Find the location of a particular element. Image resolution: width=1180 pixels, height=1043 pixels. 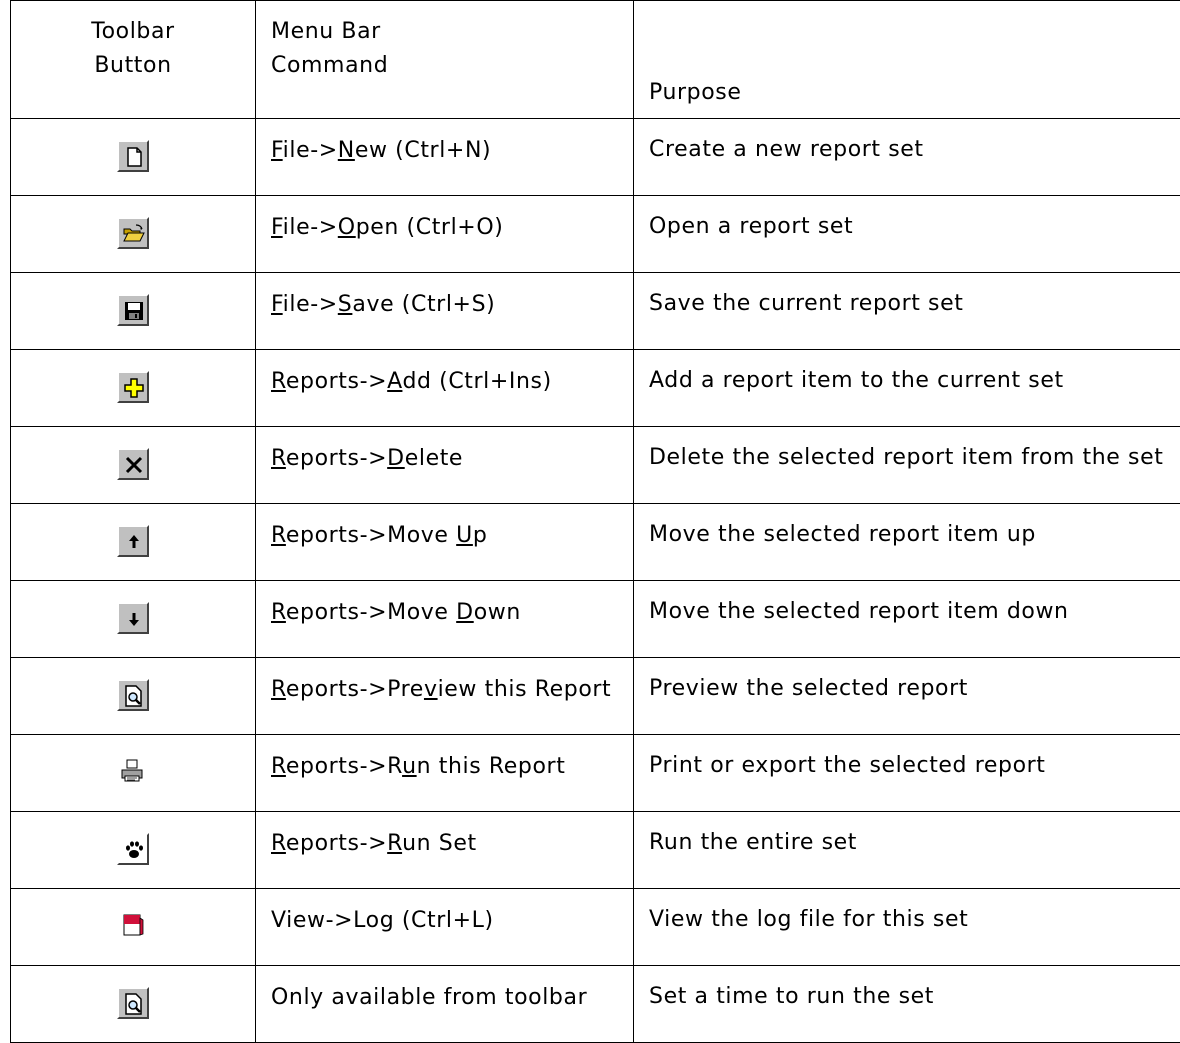

schedule-preview-toolbar-button is located at coordinates (133, 1003).